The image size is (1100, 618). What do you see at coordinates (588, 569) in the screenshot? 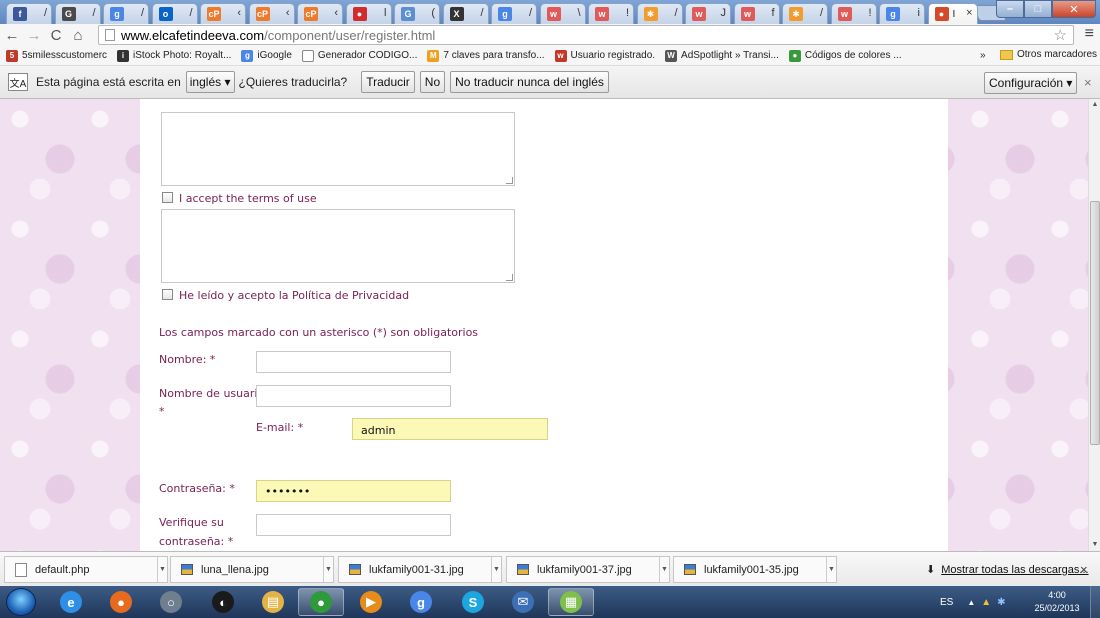
I see `download-item: lukfamily001-37.jpg ▼` at bounding box center [588, 569].